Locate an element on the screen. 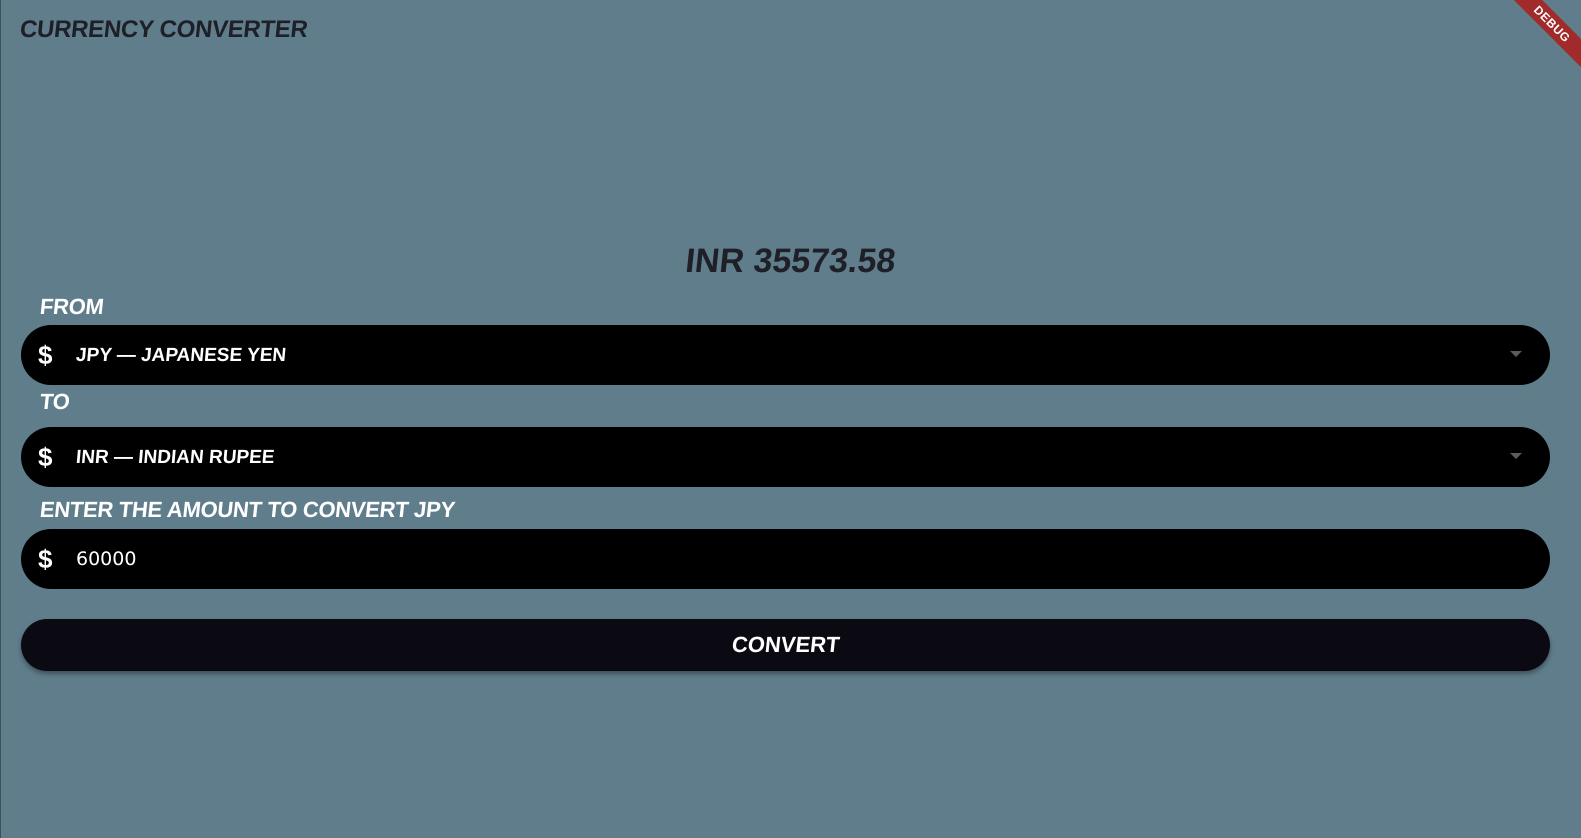  app-title: Currency Converter is located at coordinates (164, 29).